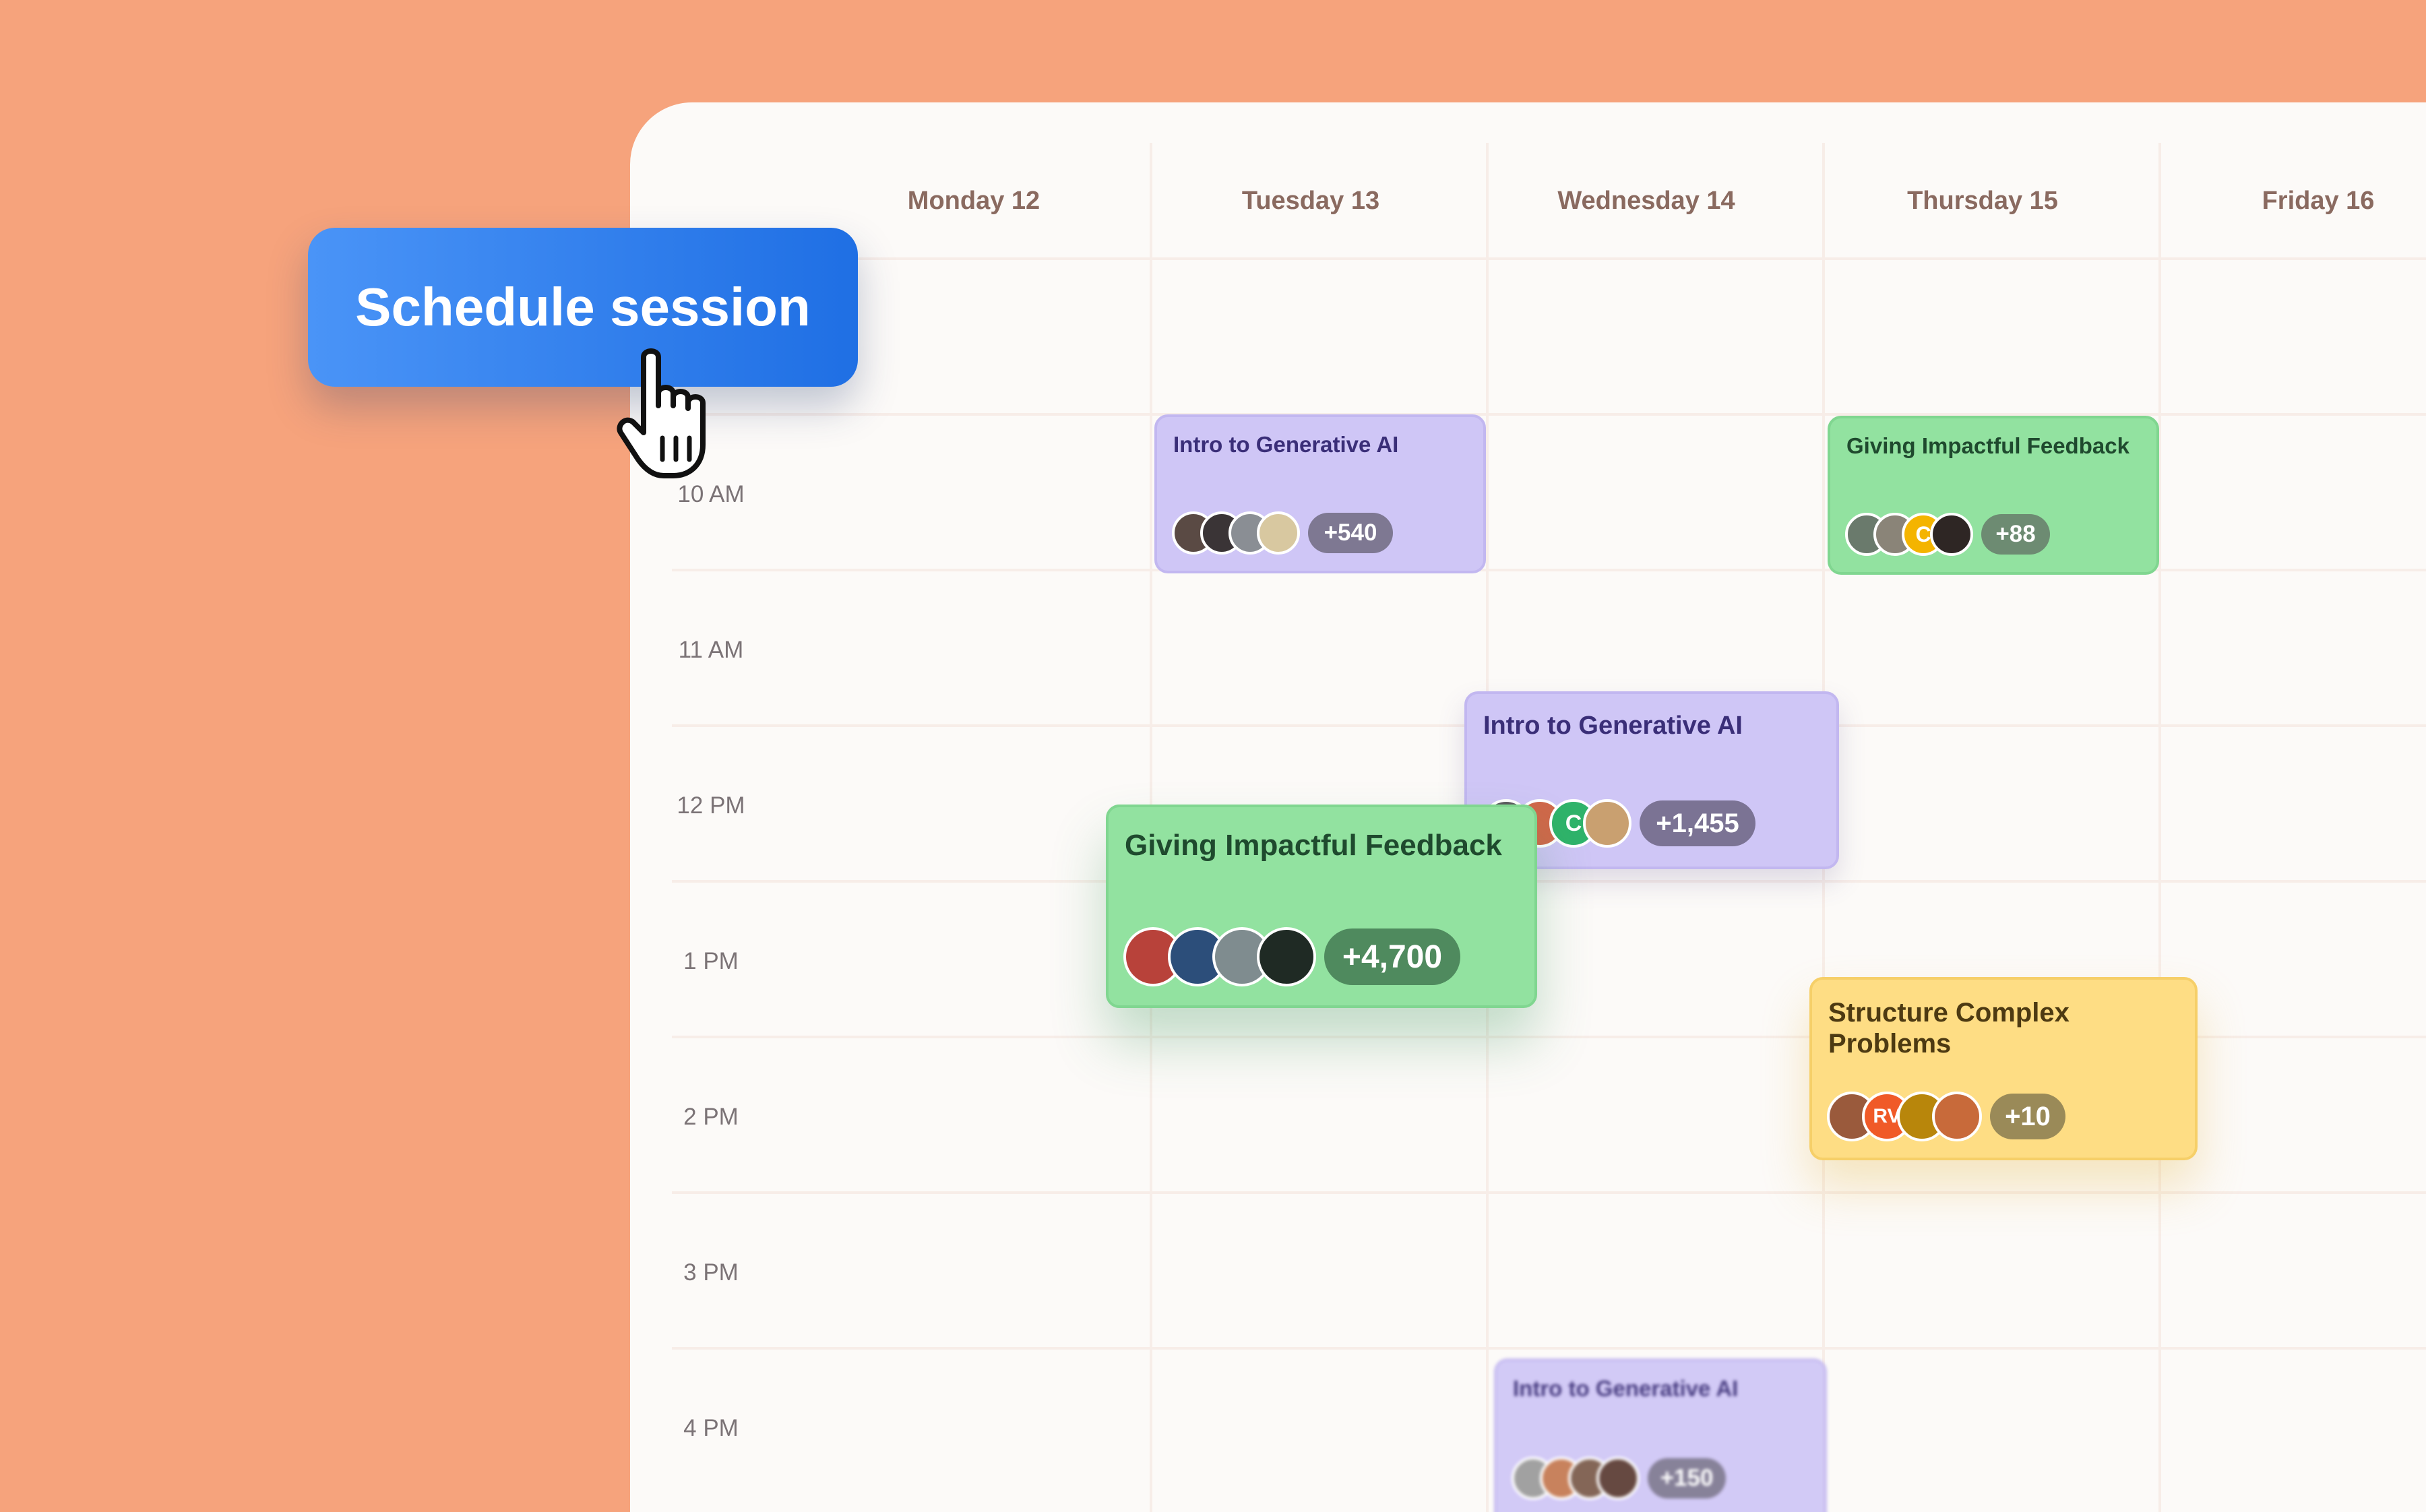 The height and width of the screenshot is (1512, 2426). I want to click on day-header-friday: Friday 16, so click(2304, 203).